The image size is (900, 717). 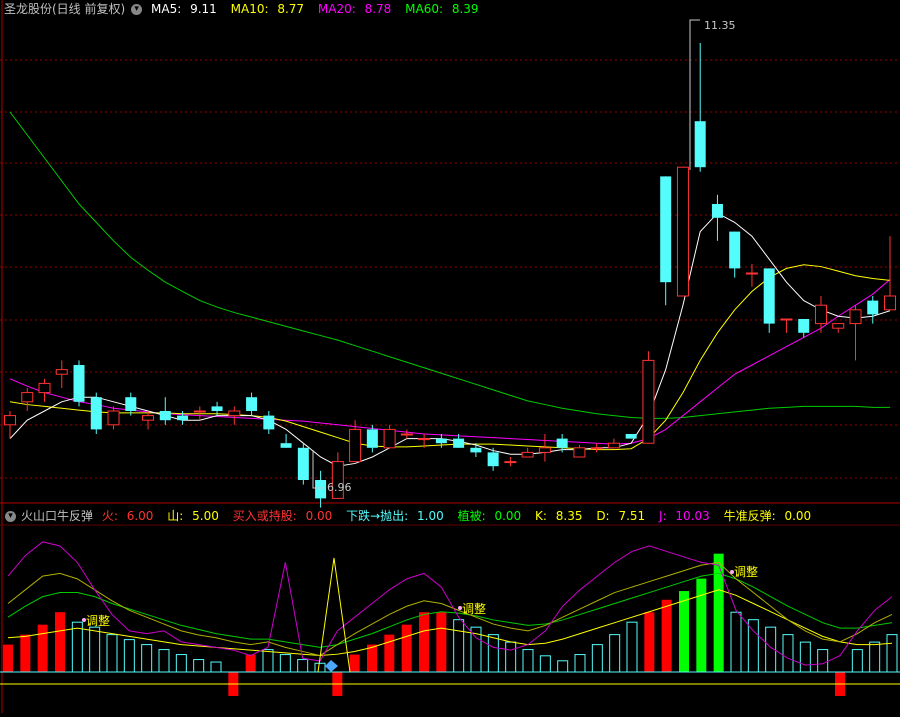 What do you see at coordinates (264, 516) in the screenshot?
I see `buy-label-text: 买入或持股:` at bounding box center [264, 516].